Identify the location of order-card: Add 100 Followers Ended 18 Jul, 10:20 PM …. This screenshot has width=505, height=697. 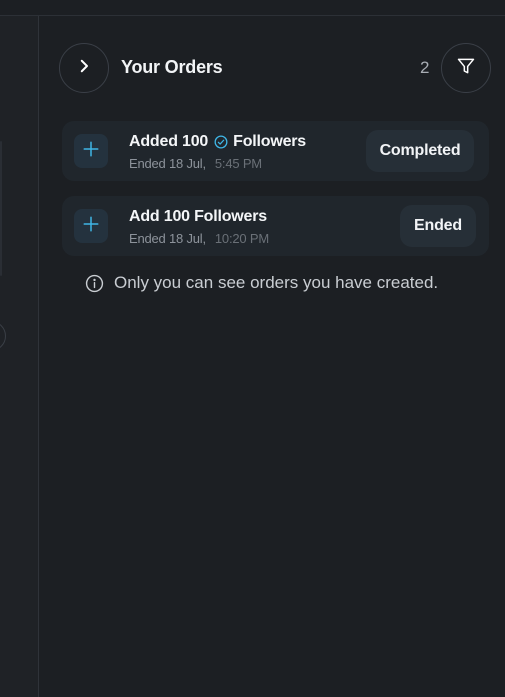
(275, 226).